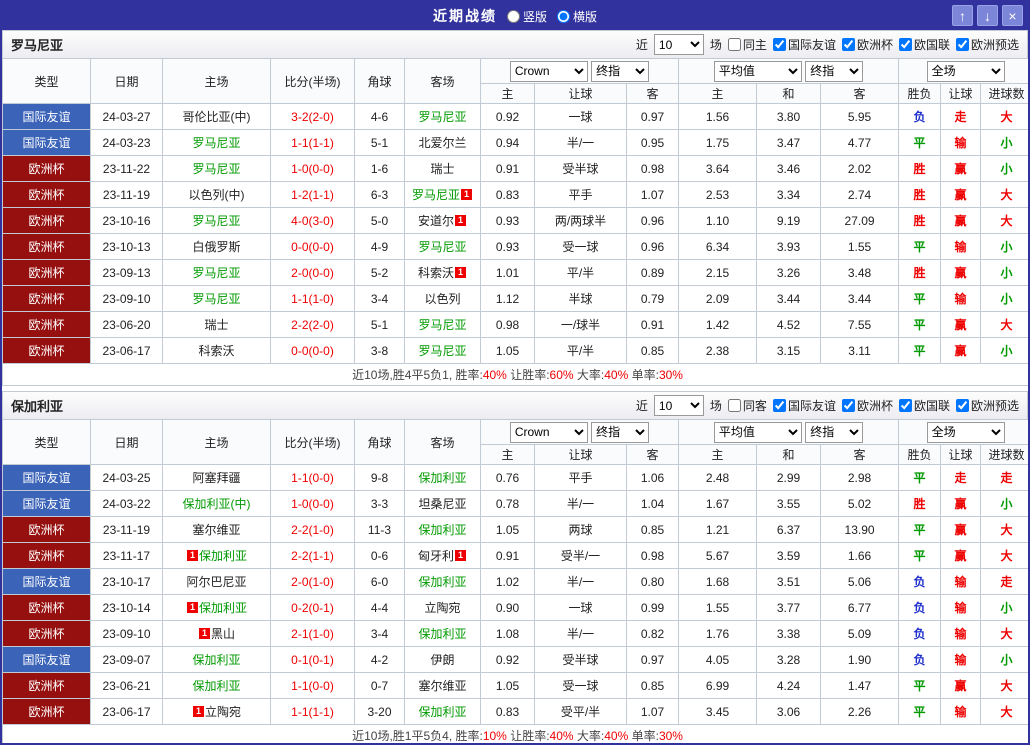 Image resolution: width=1030 pixels, height=745 pixels. What do you see at coordinates (312, 81) in the screenshot?
I see `col-header-score: 比分(半场)` at bounding box center [312, 81].